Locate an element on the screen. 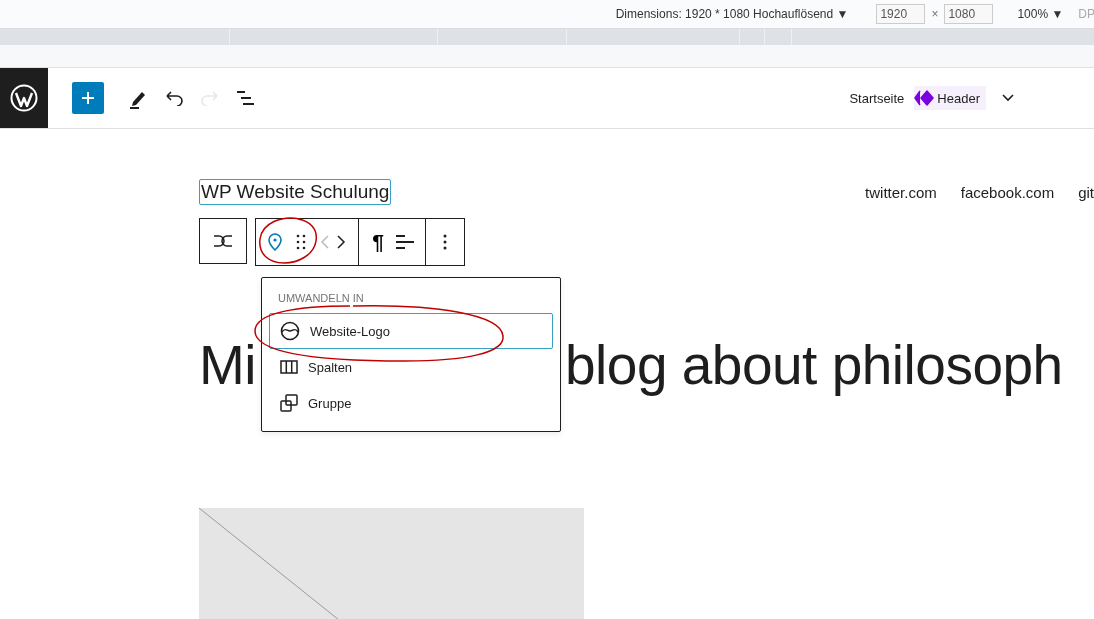 Image resolution: width=1094 pixels, height=619 pixels. align-icon is located at coordinates (405, 242).